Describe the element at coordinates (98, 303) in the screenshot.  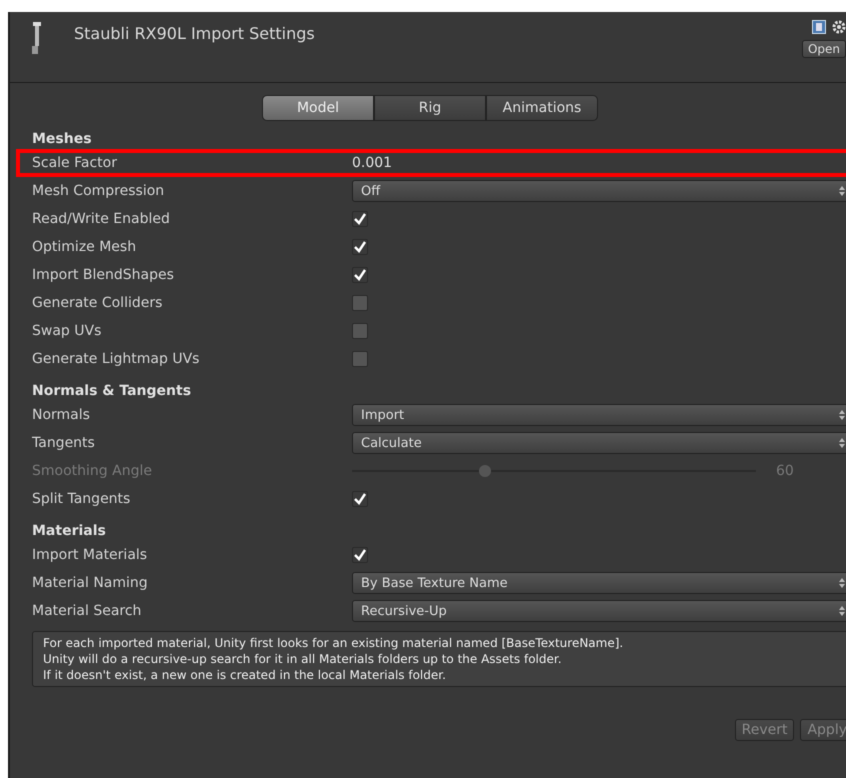
I see `field-label: Generate Colliders` at that location.